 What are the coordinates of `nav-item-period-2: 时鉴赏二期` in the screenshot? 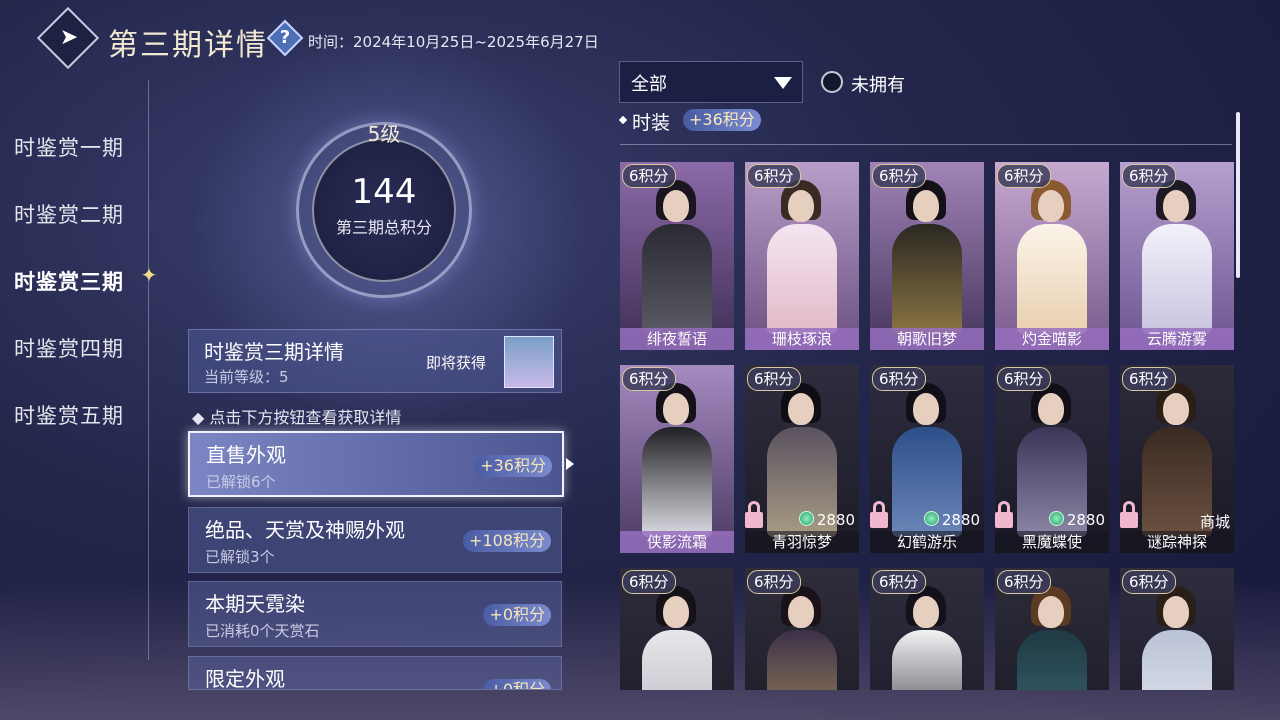 It's located at (69, 214).